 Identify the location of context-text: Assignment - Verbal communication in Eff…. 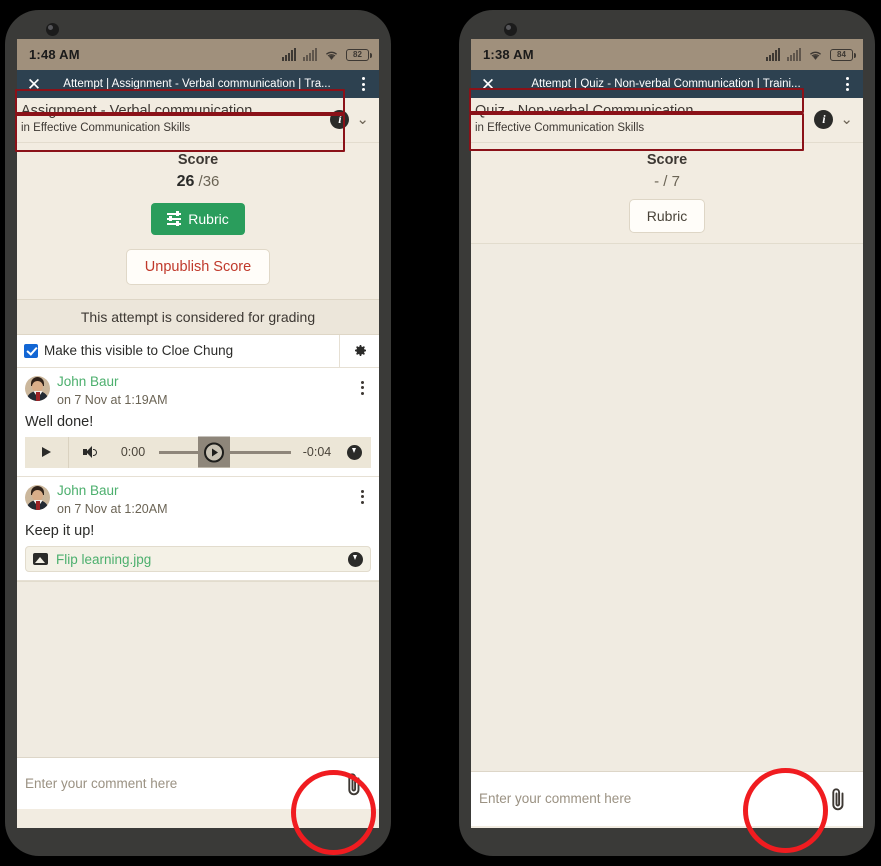
(170, 119).